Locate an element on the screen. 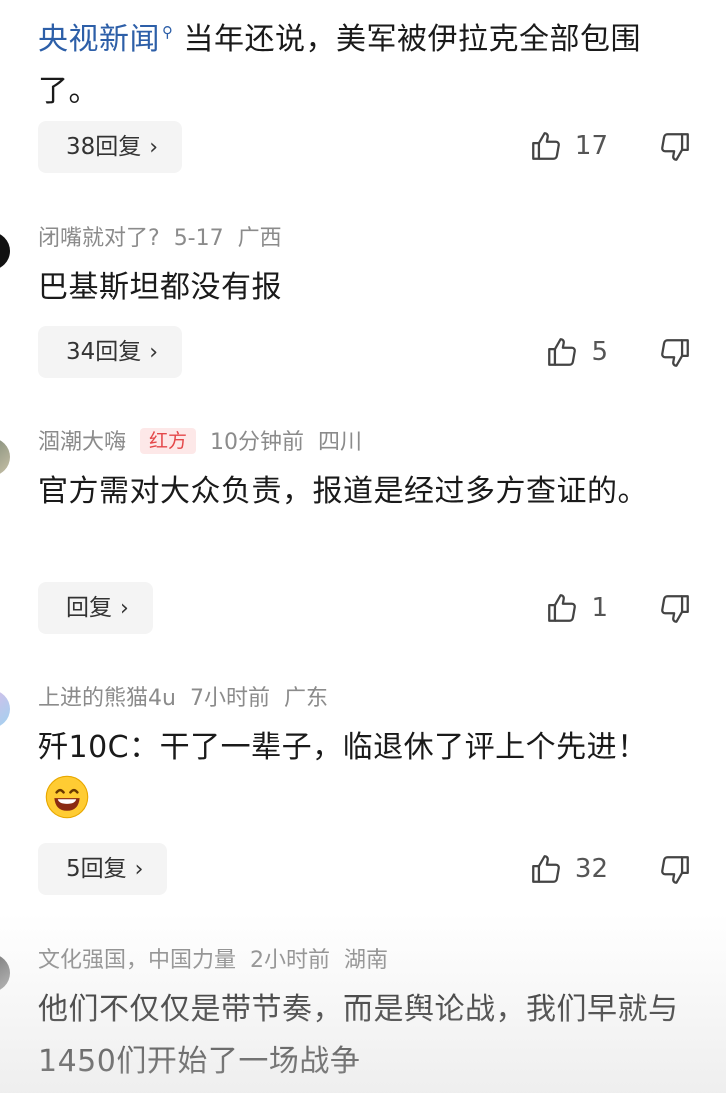 The height and width of the screenshot is (1093, 726). replies-button: 5回复 › is located at coordinates (103, 869).